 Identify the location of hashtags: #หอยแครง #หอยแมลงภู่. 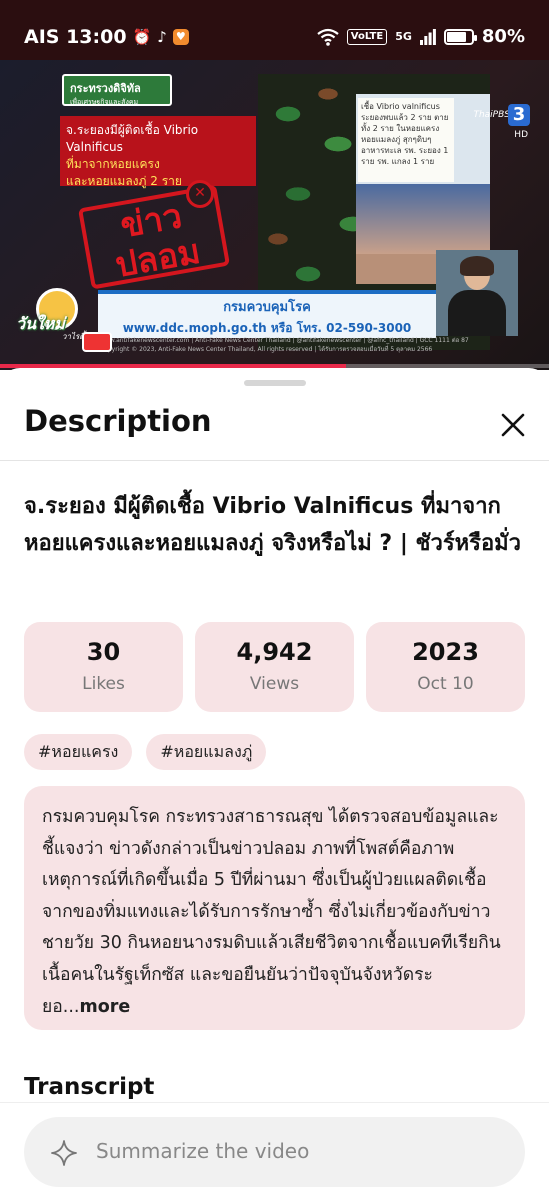
(145, 752).